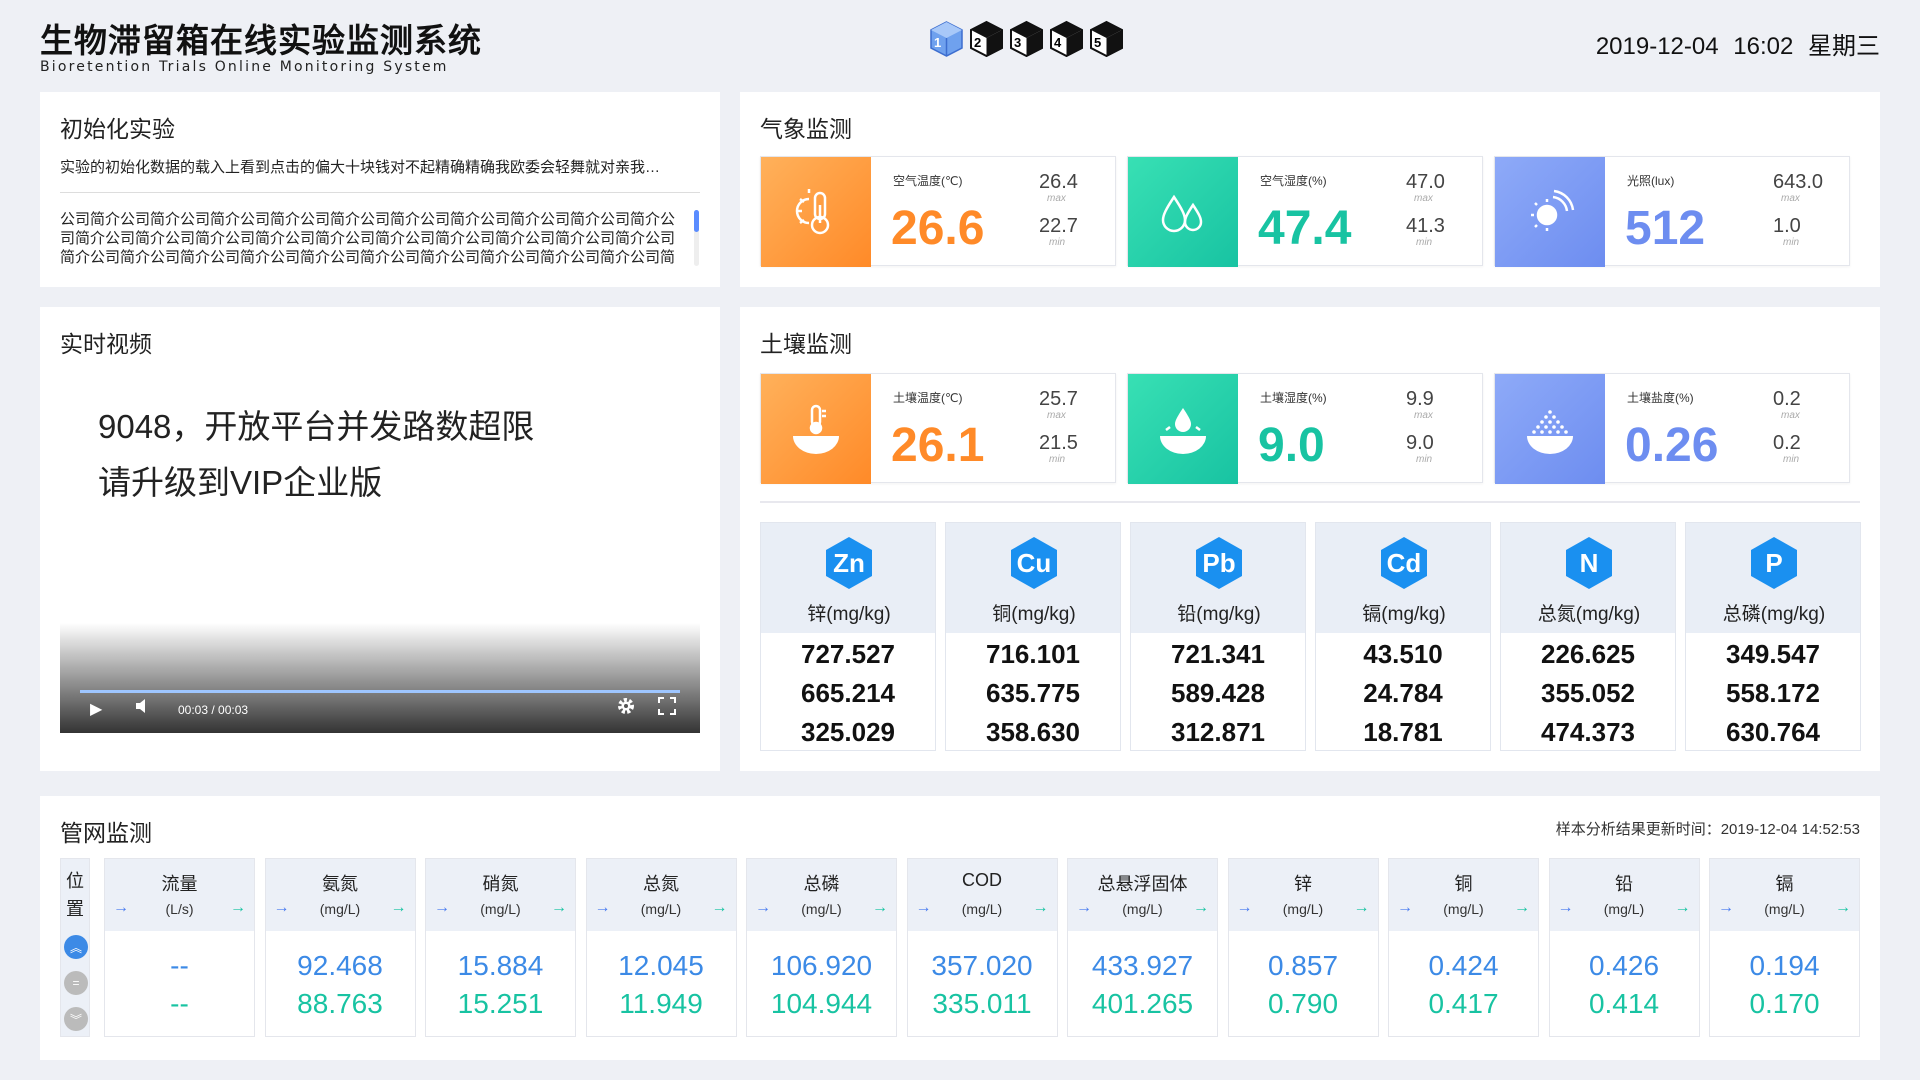 This screenshot has height=1080, width=1920. Describe the element at coordinates (1660, 398) in the screenshot. I see `metric-label: 土壤盐度(%)` at that location.